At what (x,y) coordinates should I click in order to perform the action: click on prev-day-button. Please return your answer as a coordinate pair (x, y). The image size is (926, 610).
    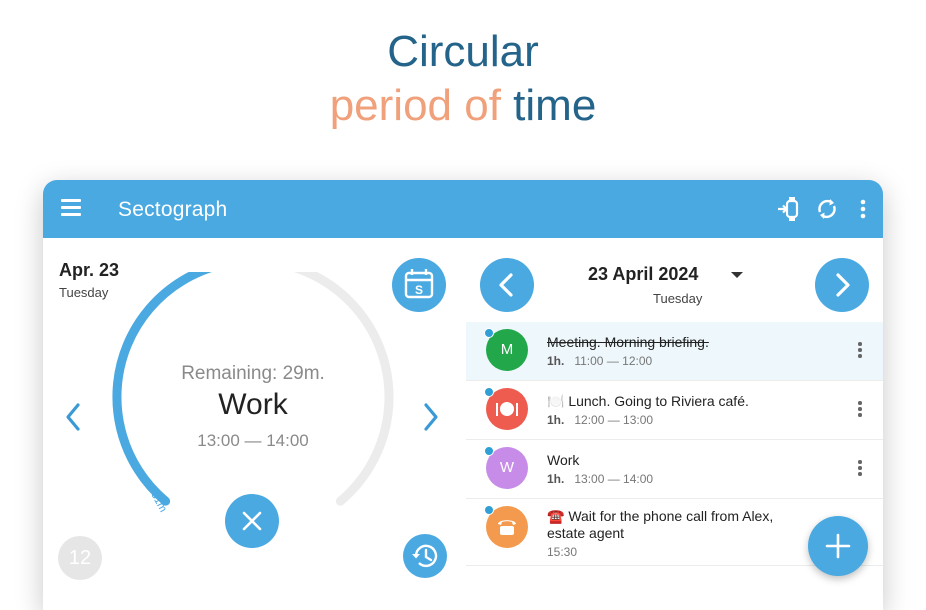
    Looking at the image, I should click on (507, 285).